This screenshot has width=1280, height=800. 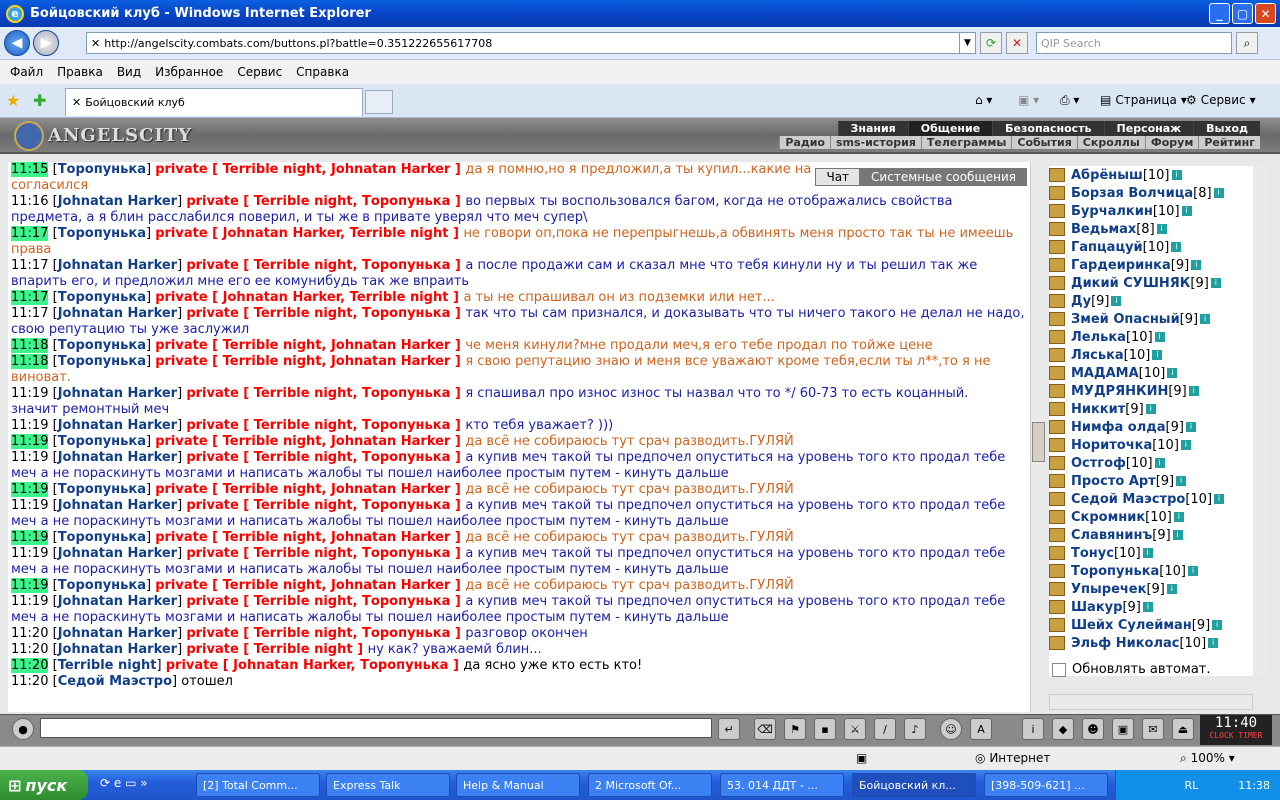 I want to click on user-name: Абрёныш, so click(x=1107, y=175).